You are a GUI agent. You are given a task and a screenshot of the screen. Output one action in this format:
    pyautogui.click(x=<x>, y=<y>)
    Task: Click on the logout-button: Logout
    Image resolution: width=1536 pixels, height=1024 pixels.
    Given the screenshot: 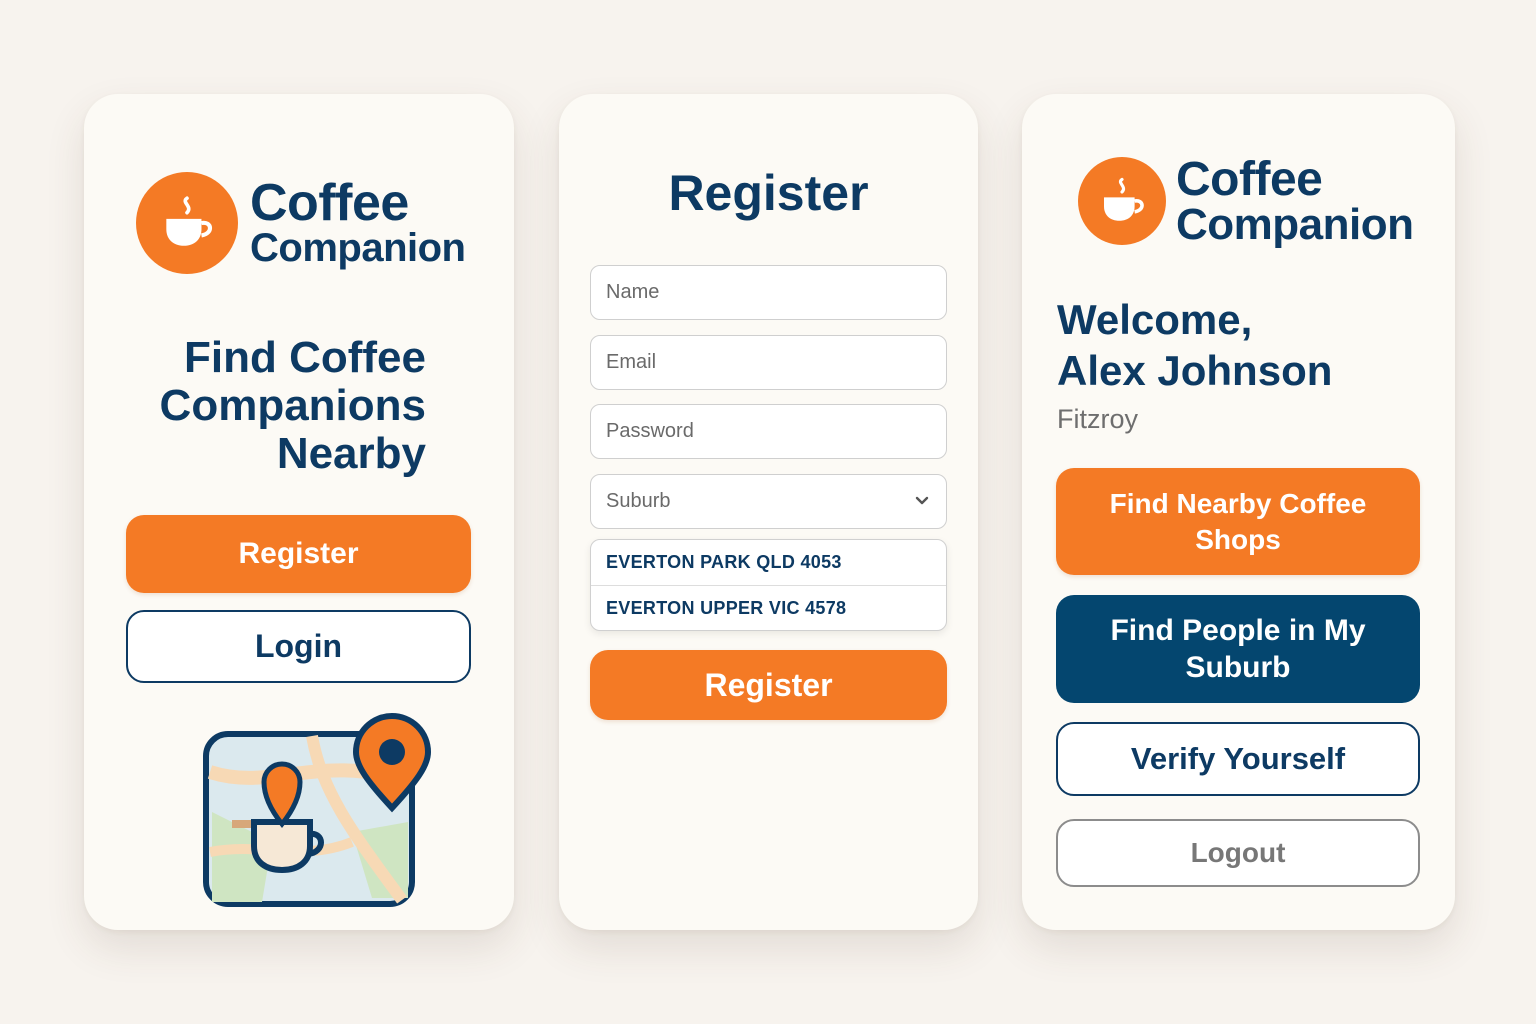 What is the action you would take?
    pyautogui.click(x=1238, y=853)
    